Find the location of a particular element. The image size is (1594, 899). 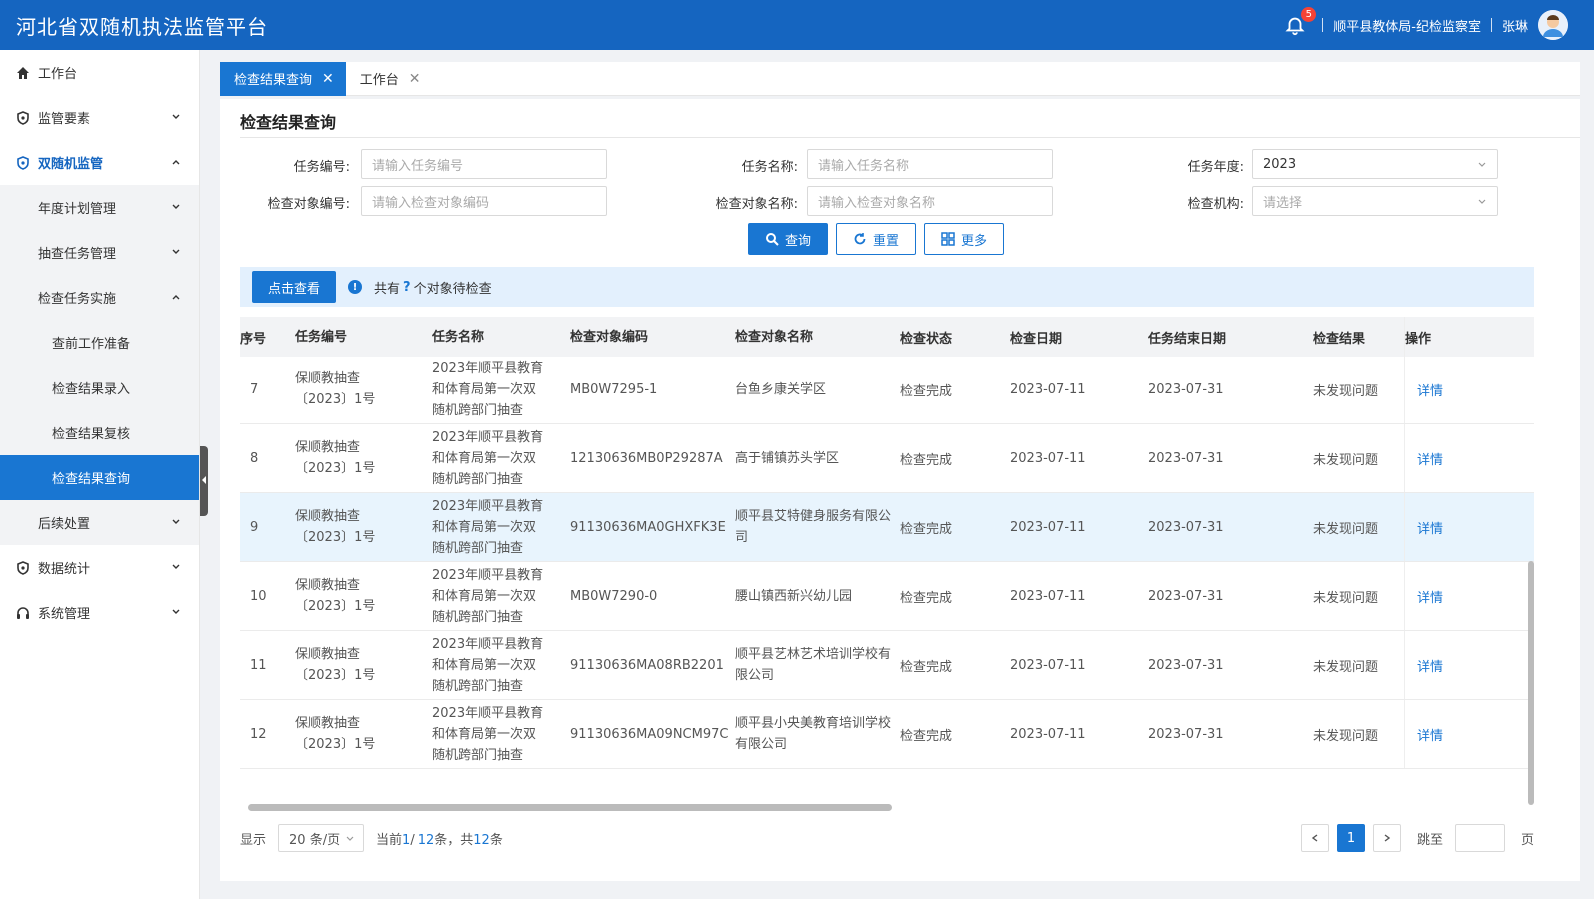

cell-no: 8 is located at coordinates (254, 458).